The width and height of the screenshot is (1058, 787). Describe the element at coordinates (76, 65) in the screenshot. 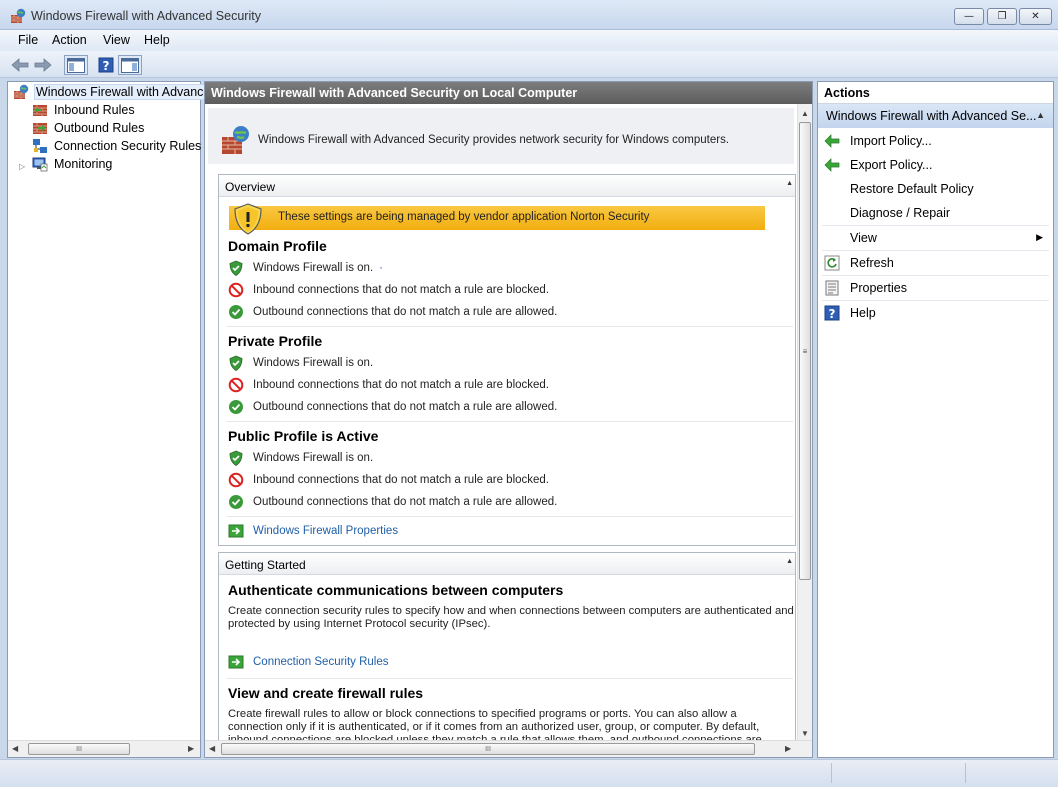

I see `show-hide-console-tree-button` at that location.